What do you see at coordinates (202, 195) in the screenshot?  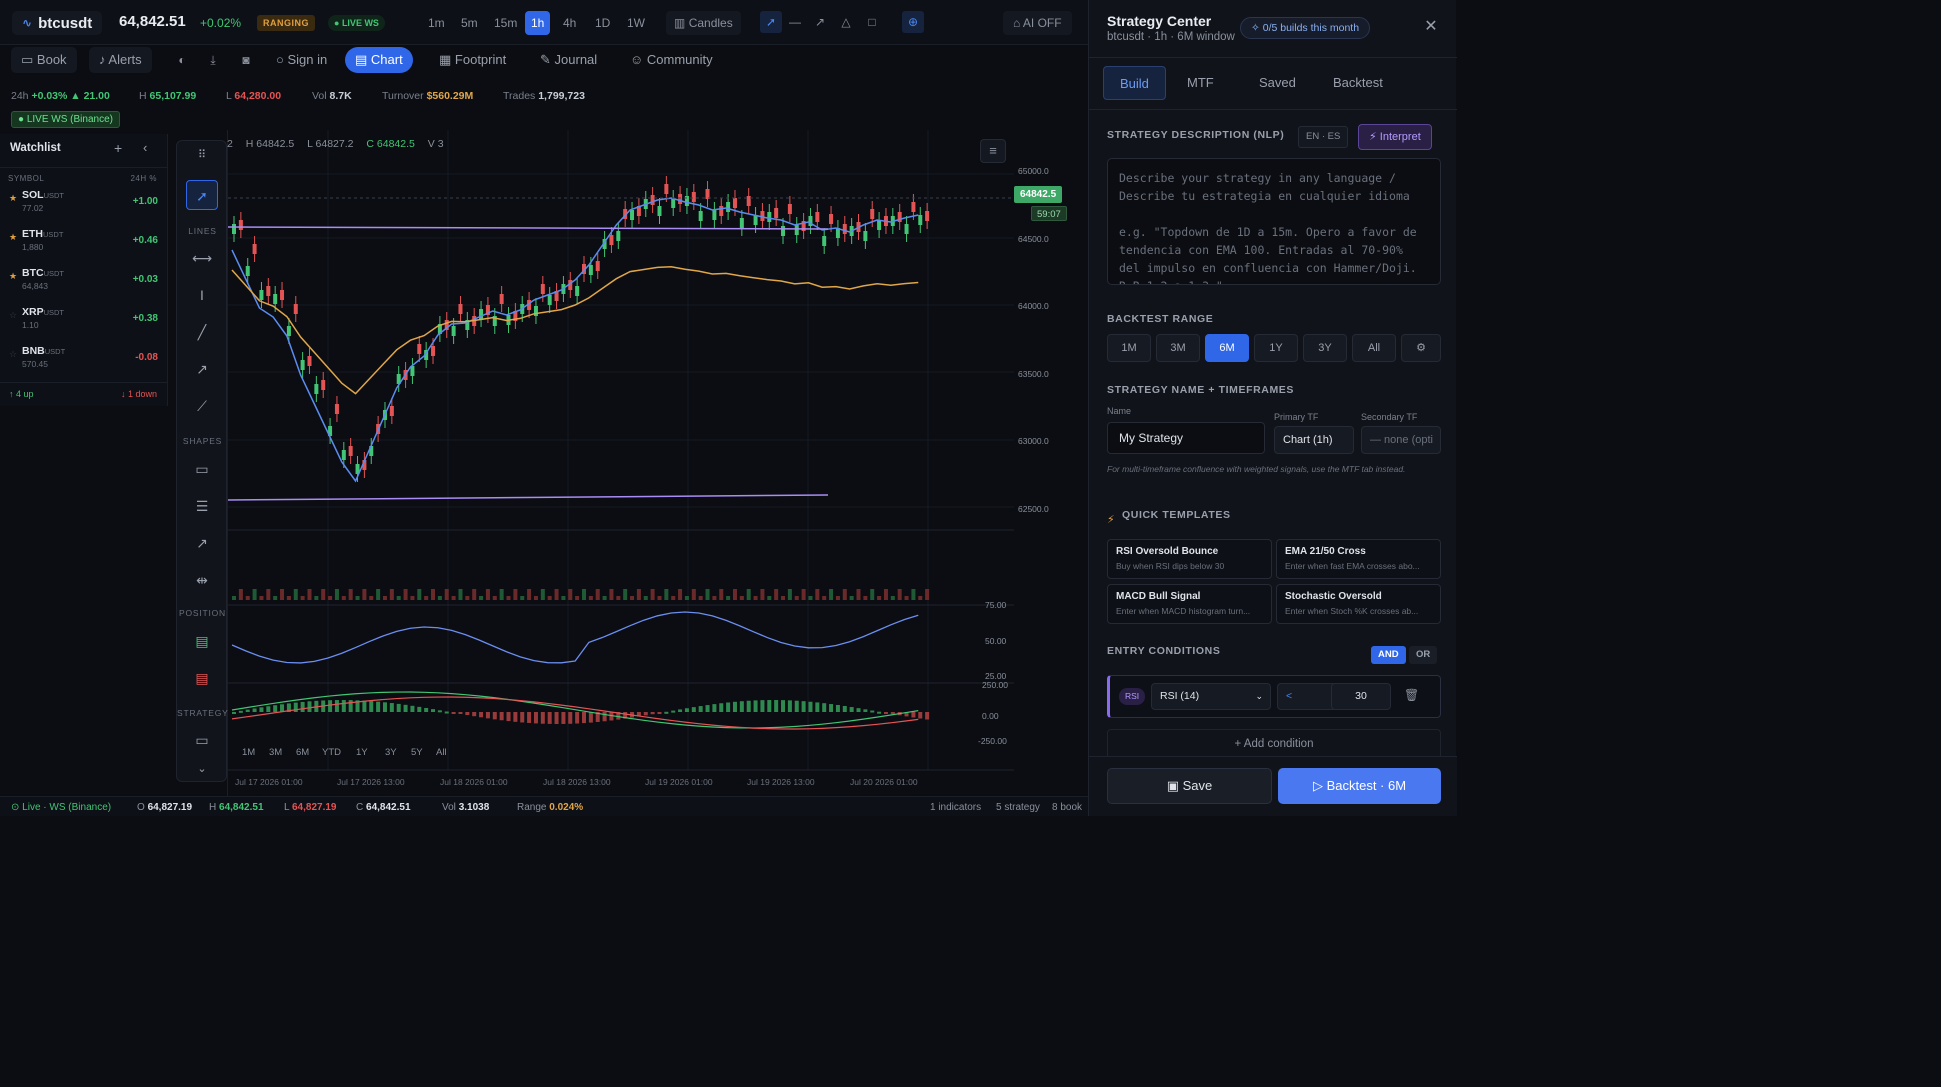 I see `pointer-tool: ➚` at bounding box center [202, 195].